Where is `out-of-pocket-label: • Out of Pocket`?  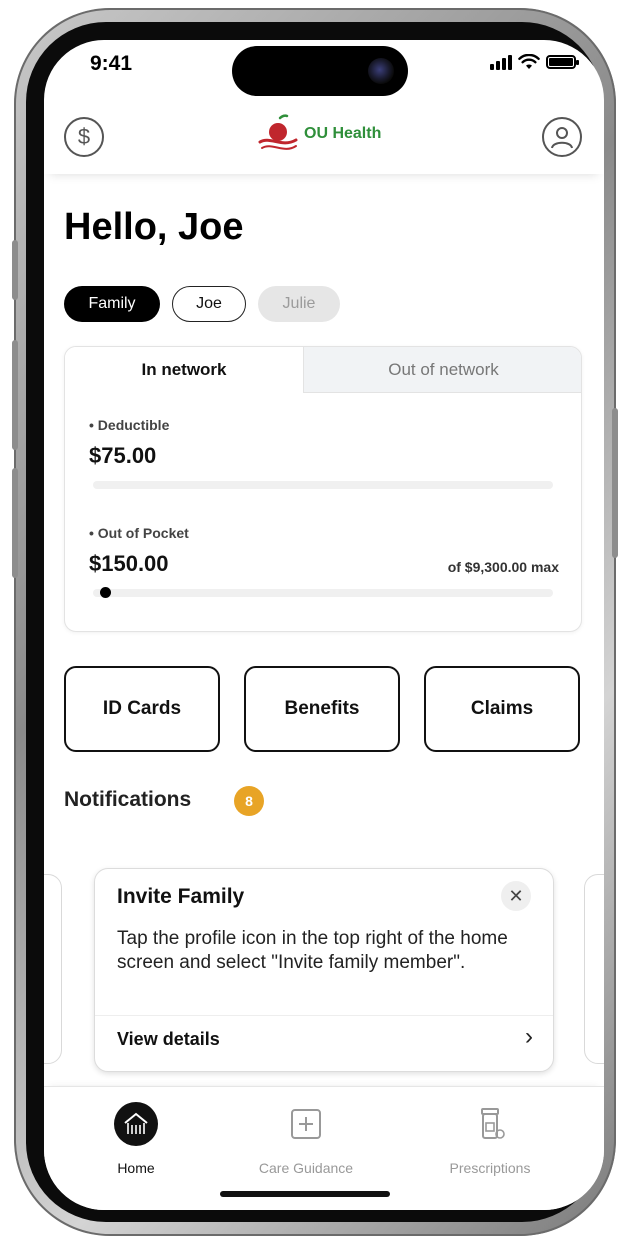 out-of-pocket-label: • Out of Pocket is located at coordinates (139, 533).